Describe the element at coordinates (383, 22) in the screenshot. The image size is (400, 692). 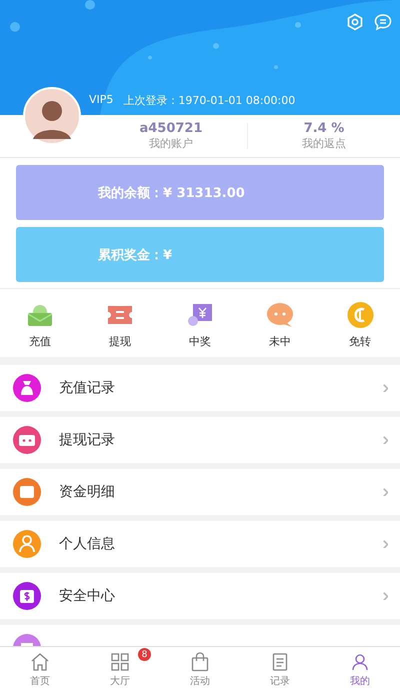
I see `message-icon` at that location.